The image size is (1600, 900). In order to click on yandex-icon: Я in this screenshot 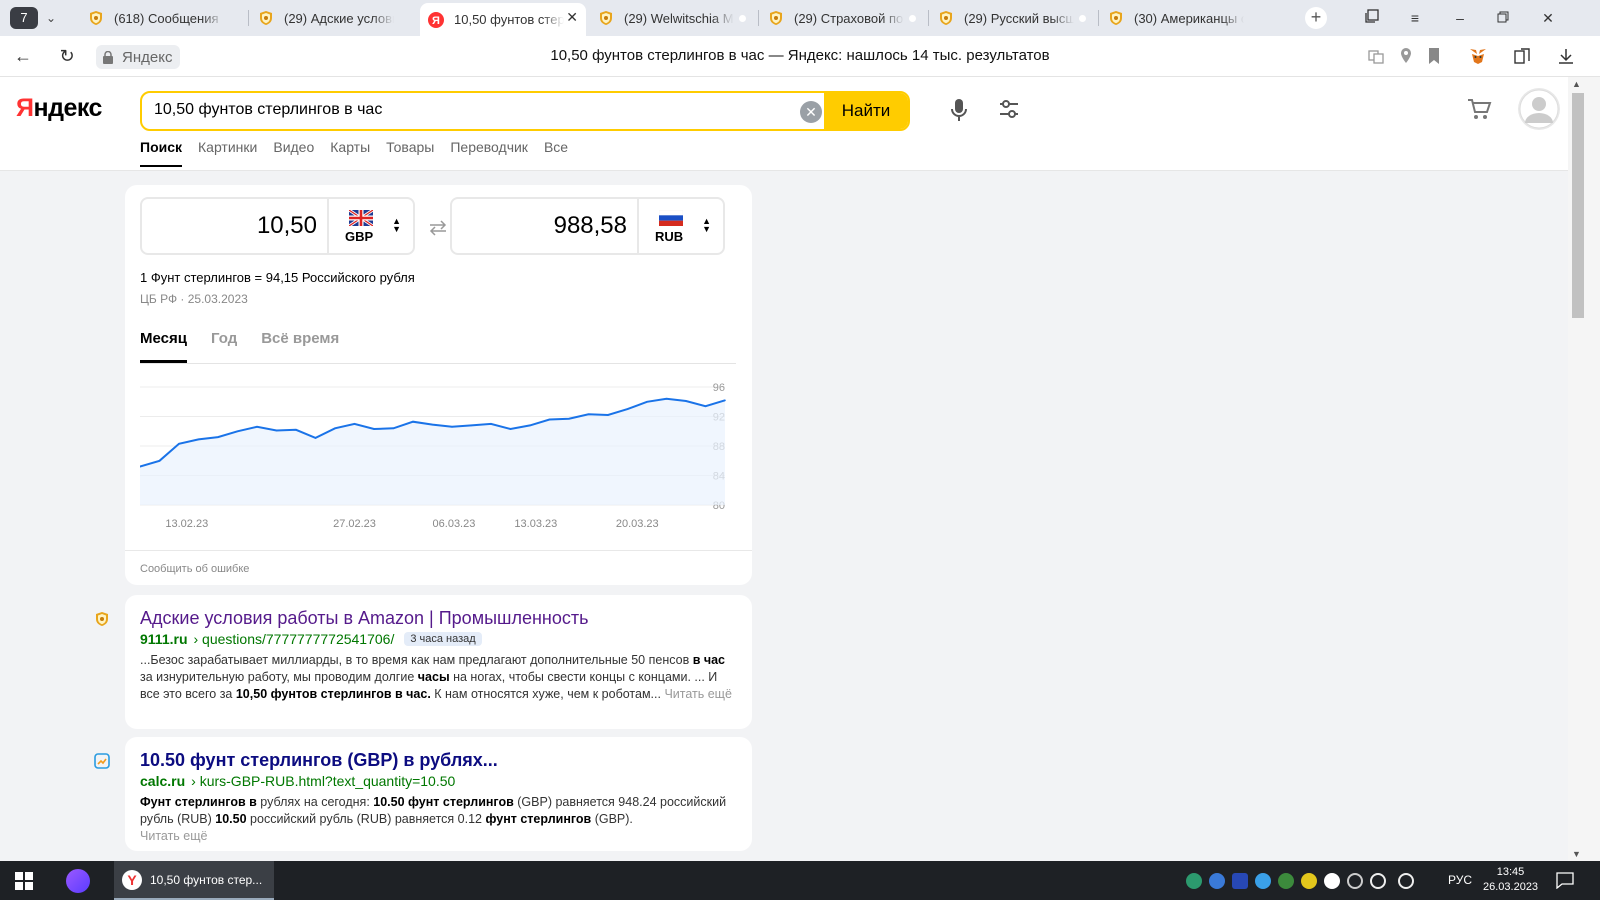, I will do `click(436, 19)`.